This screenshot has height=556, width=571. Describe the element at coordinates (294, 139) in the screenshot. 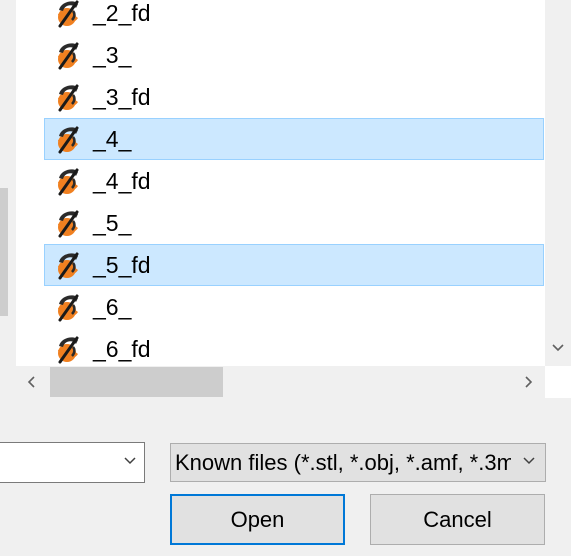

I see `file-list-item: _4_` at that location.